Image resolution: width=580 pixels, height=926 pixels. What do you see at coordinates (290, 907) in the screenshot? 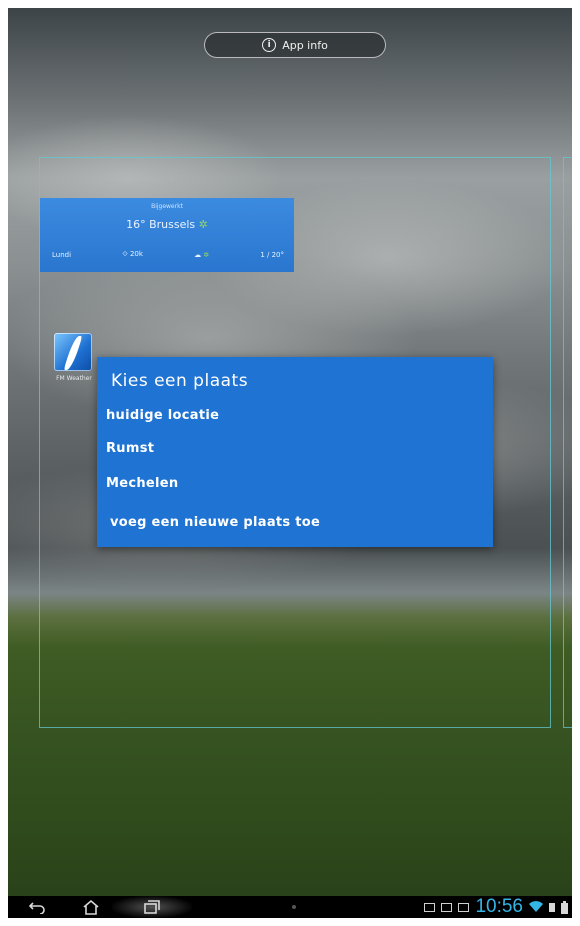
I see `system-navigation-bar: 10:56` at bounding box center [290, 907].